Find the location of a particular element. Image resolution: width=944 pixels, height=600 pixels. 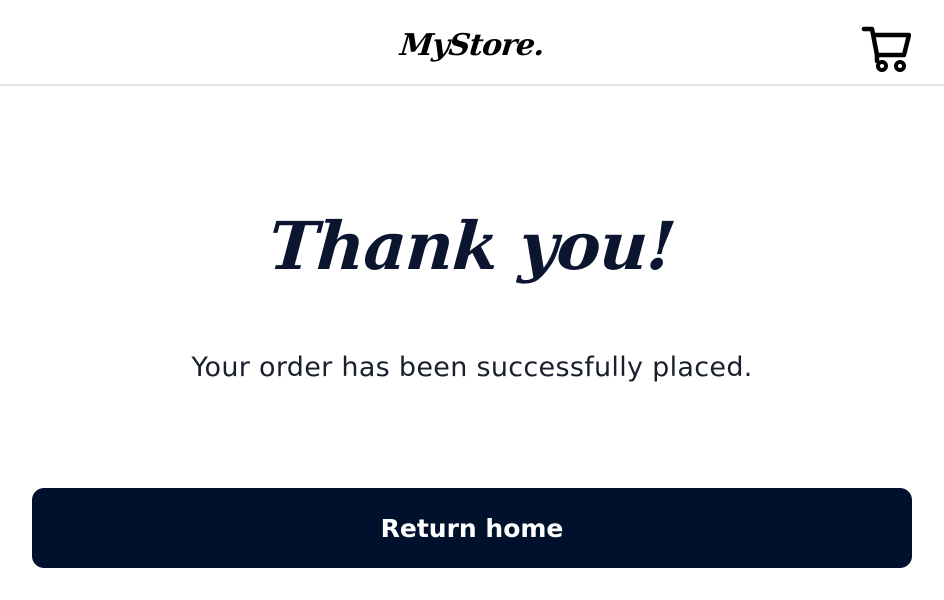

return-home-button: Return home is located at coordinates (472, 528).